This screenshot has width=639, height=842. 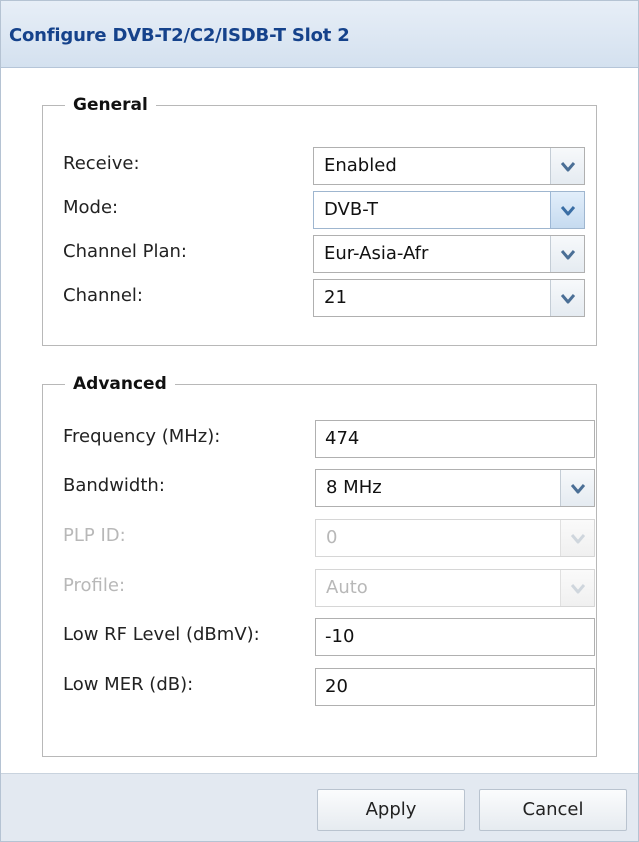 I want to click on plp-id-row: PLP ID: 0, so click(x=329, y=539).